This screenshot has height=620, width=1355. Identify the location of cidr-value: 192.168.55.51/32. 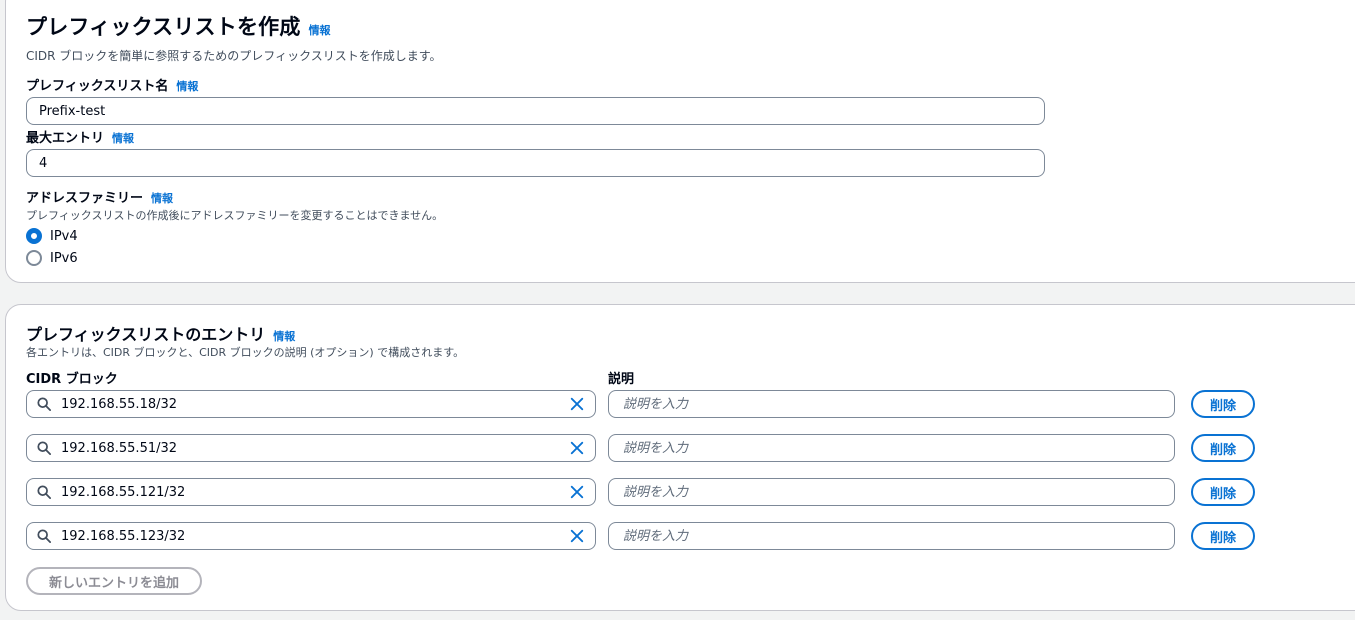
(119, 448).